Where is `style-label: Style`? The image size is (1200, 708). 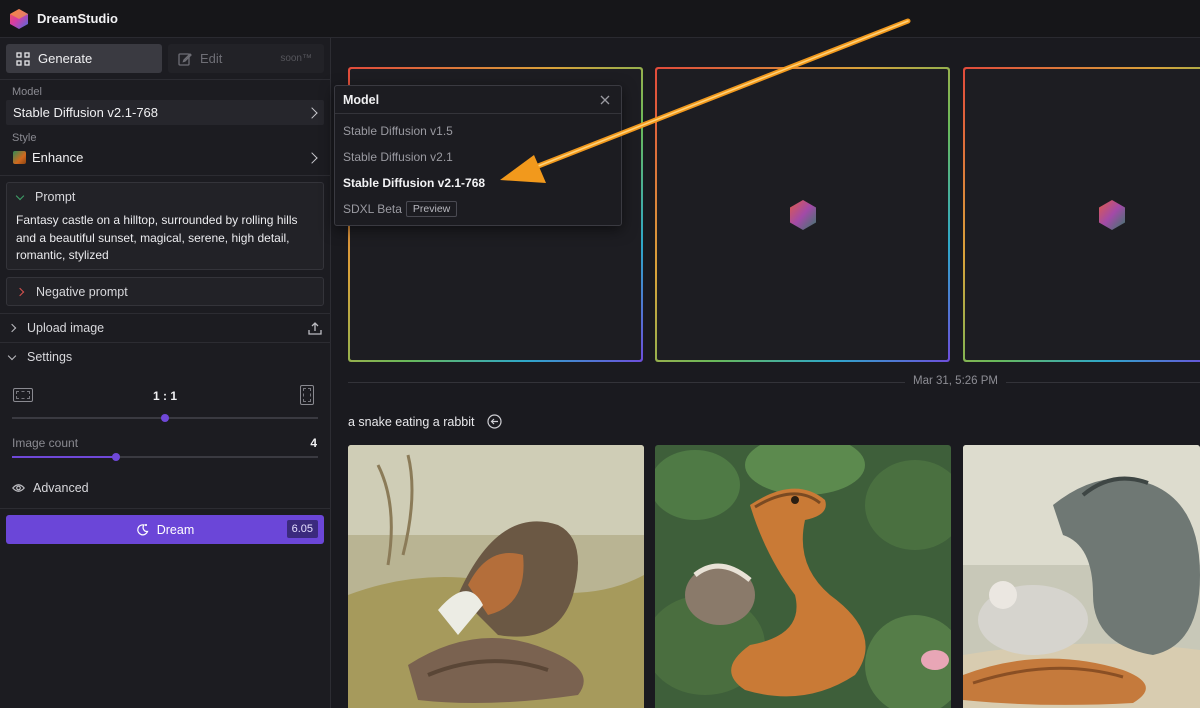 style-label: Style is located at coordinates (24, 138).